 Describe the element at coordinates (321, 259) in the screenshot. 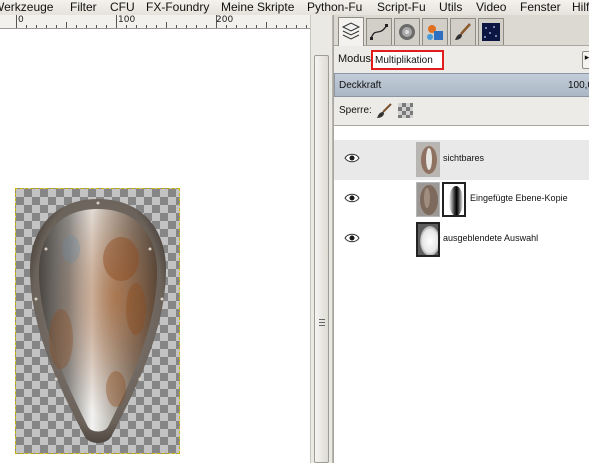

I see `scrollbar-thumb` at that location.